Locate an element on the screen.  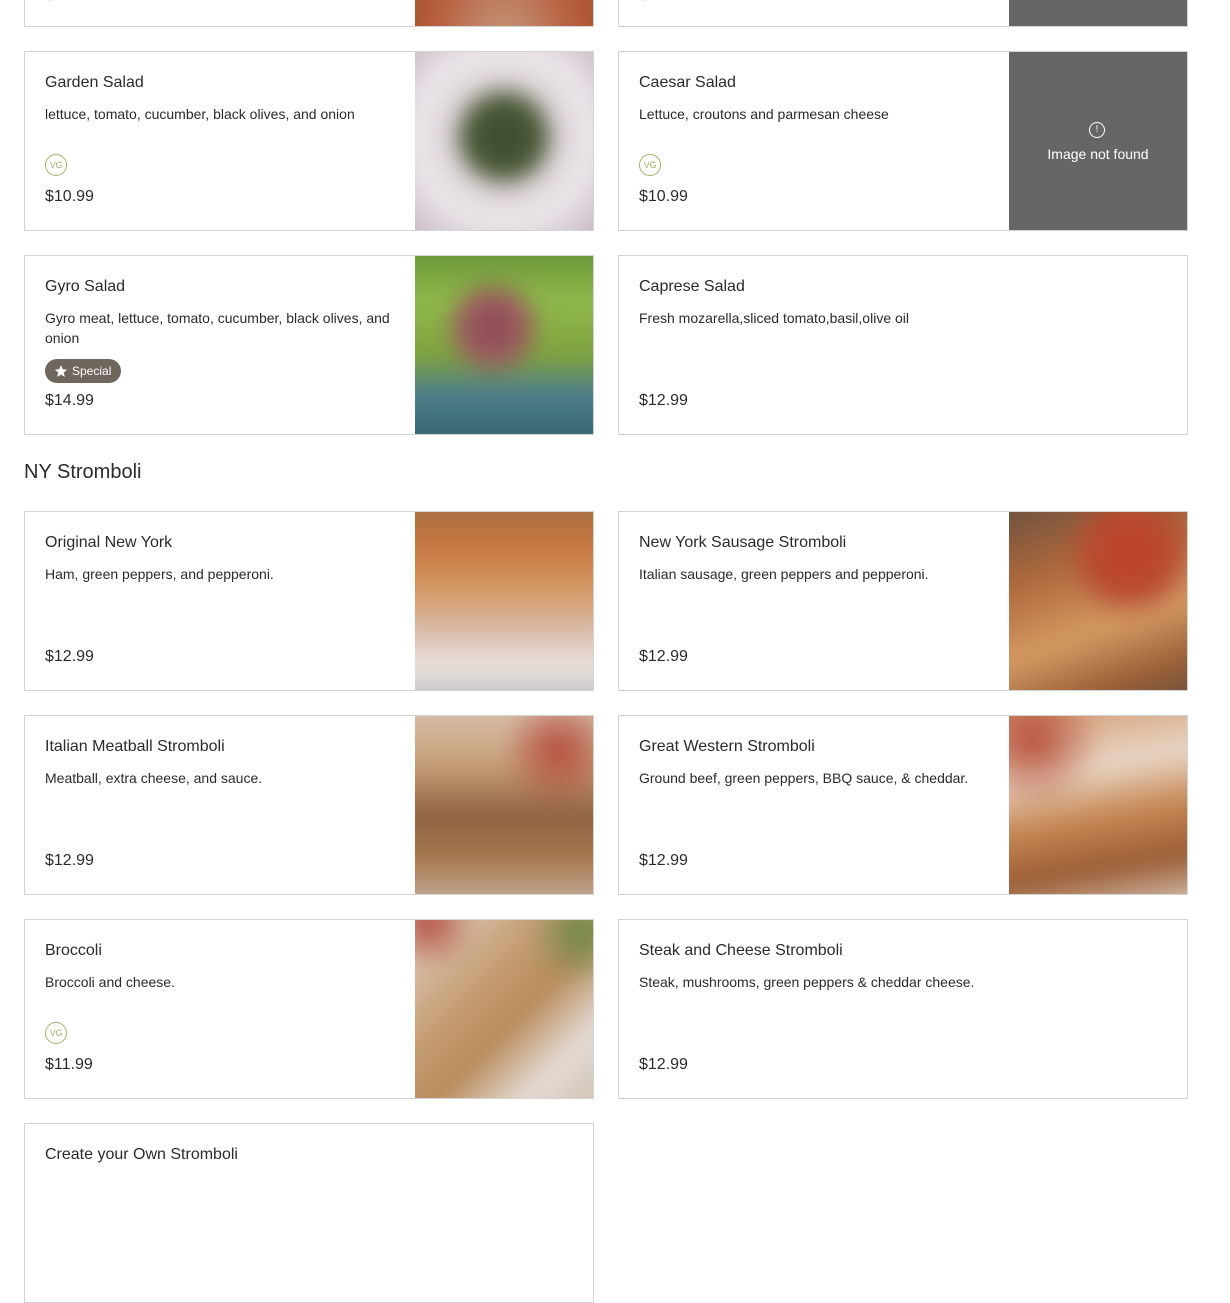
item-title: Garden Salad is located at coordinates (94, 82).